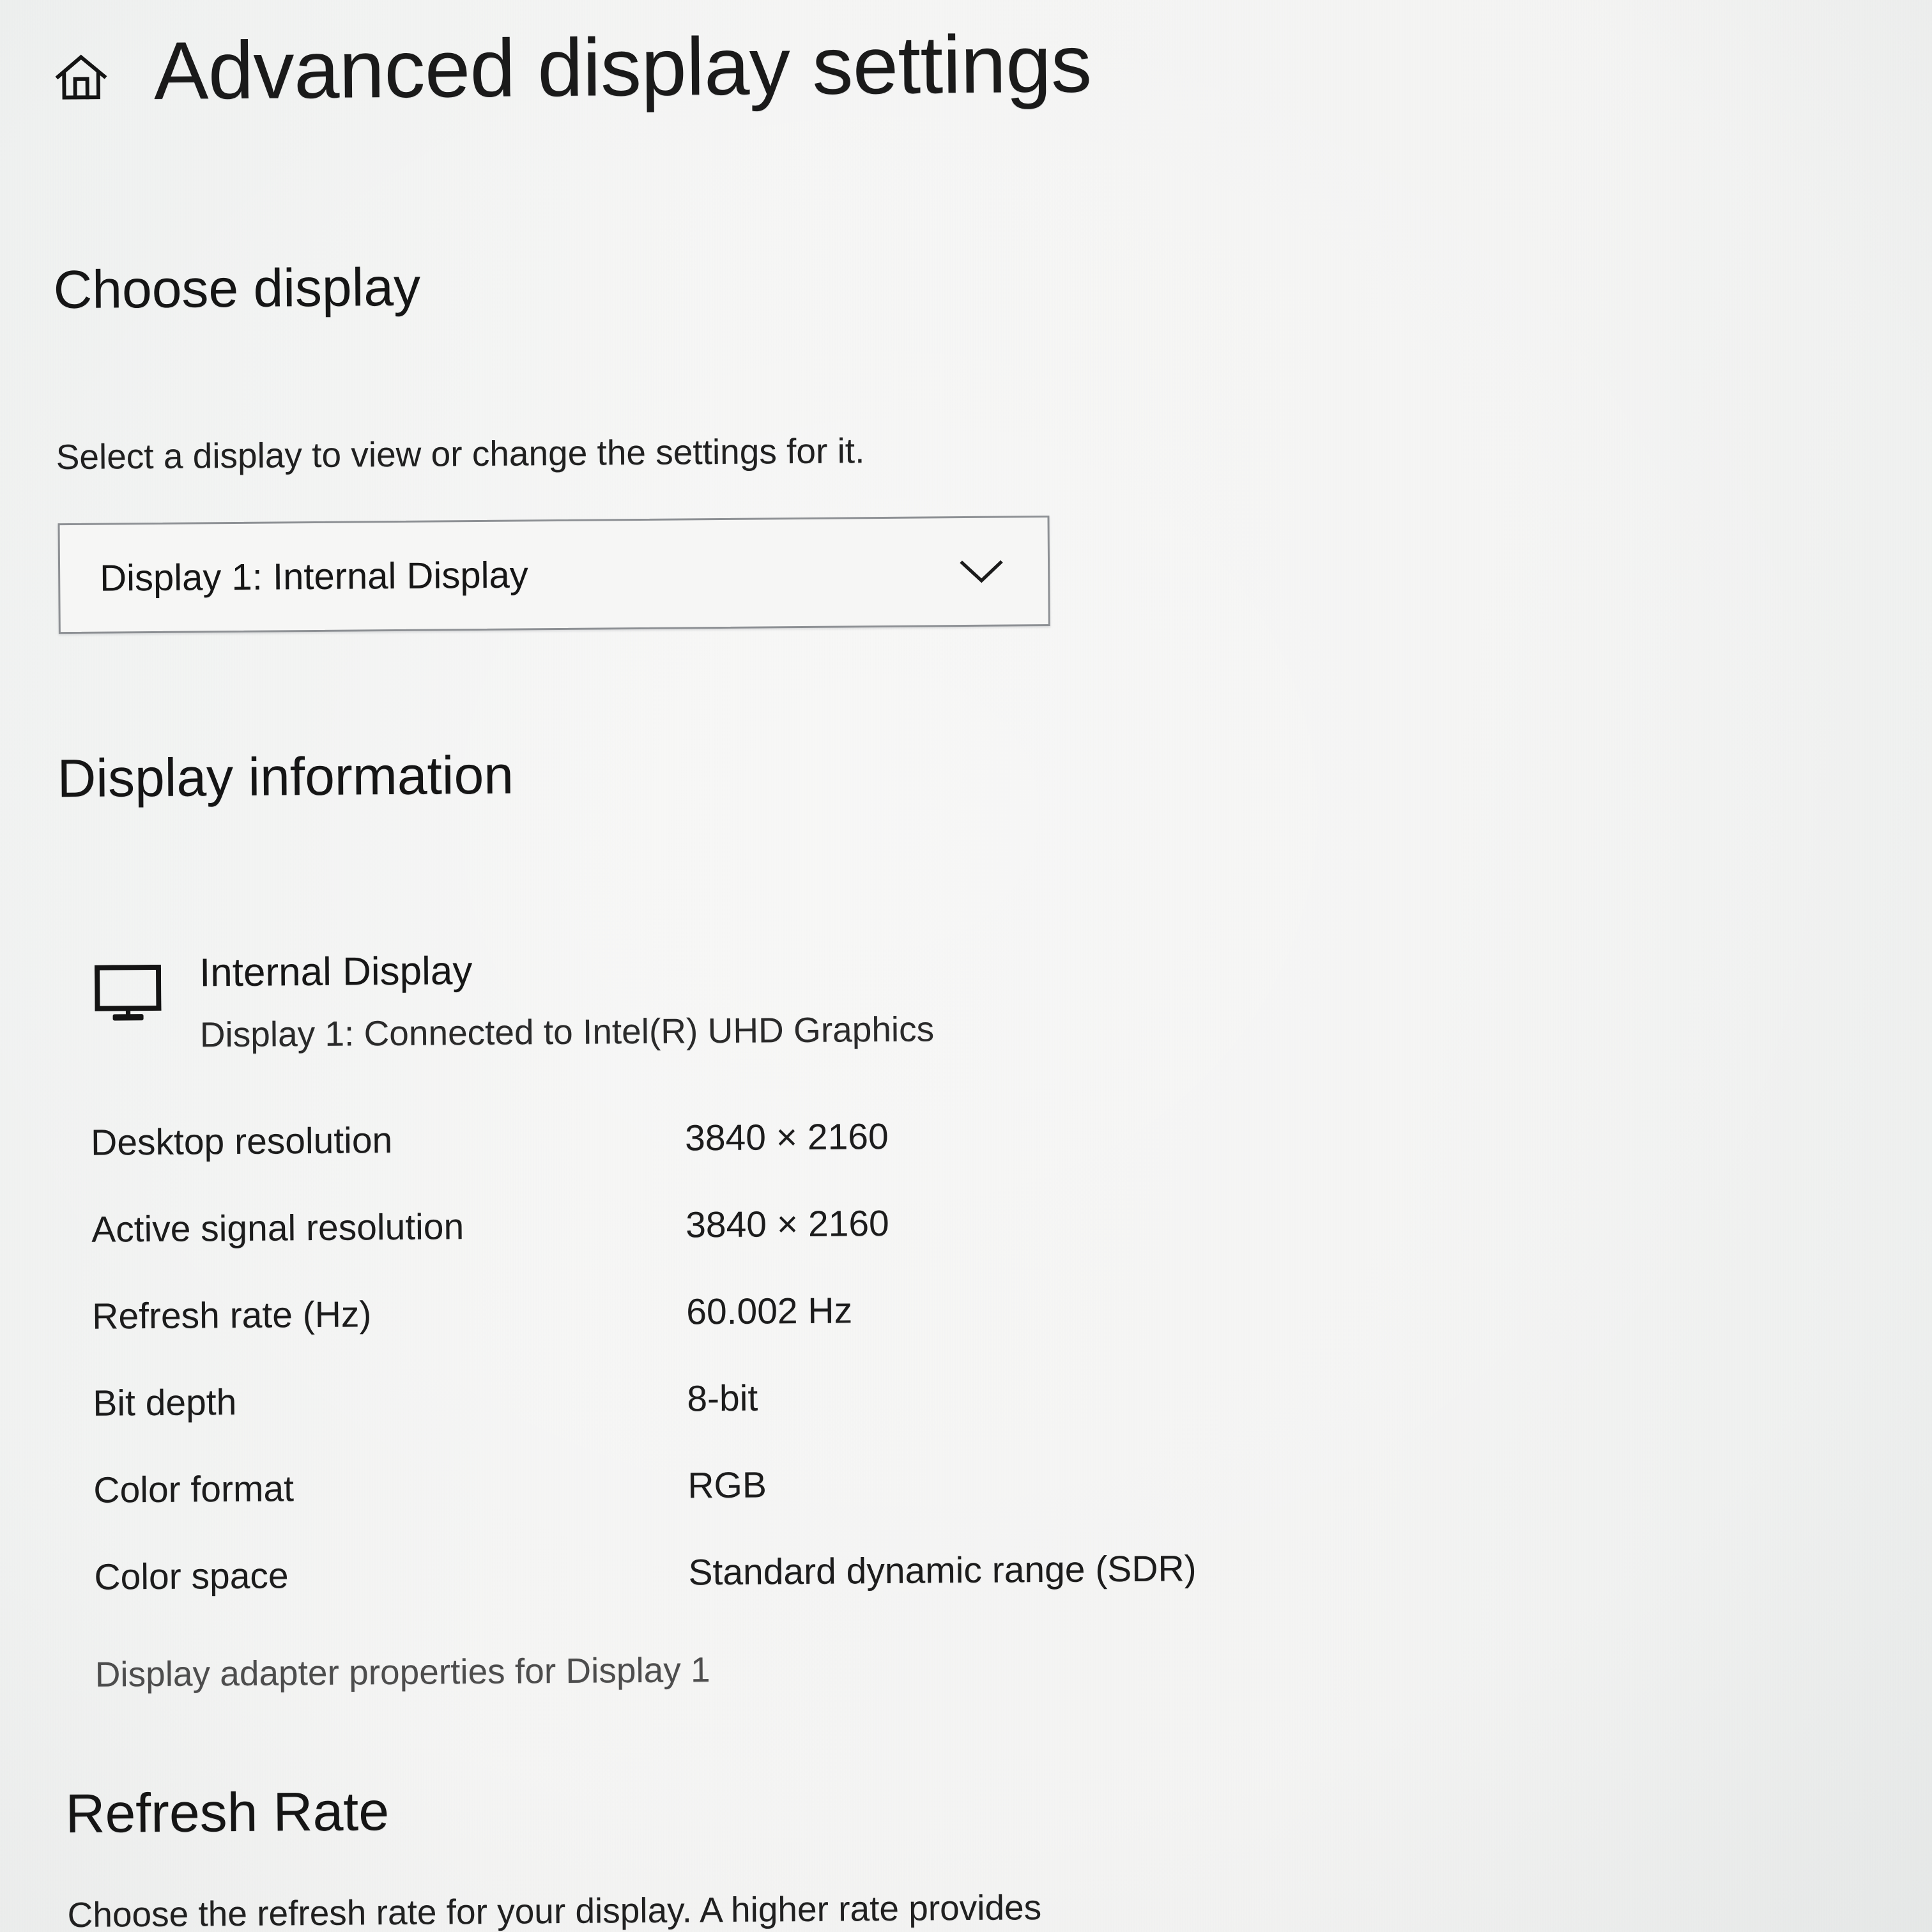 Image resolution: width=1932 pixels, height=1932 pixels. Describe the element at coordinates (232, 1315) in the screenshot. I see `spec-label: Refresh rate (Hz)` at that location.